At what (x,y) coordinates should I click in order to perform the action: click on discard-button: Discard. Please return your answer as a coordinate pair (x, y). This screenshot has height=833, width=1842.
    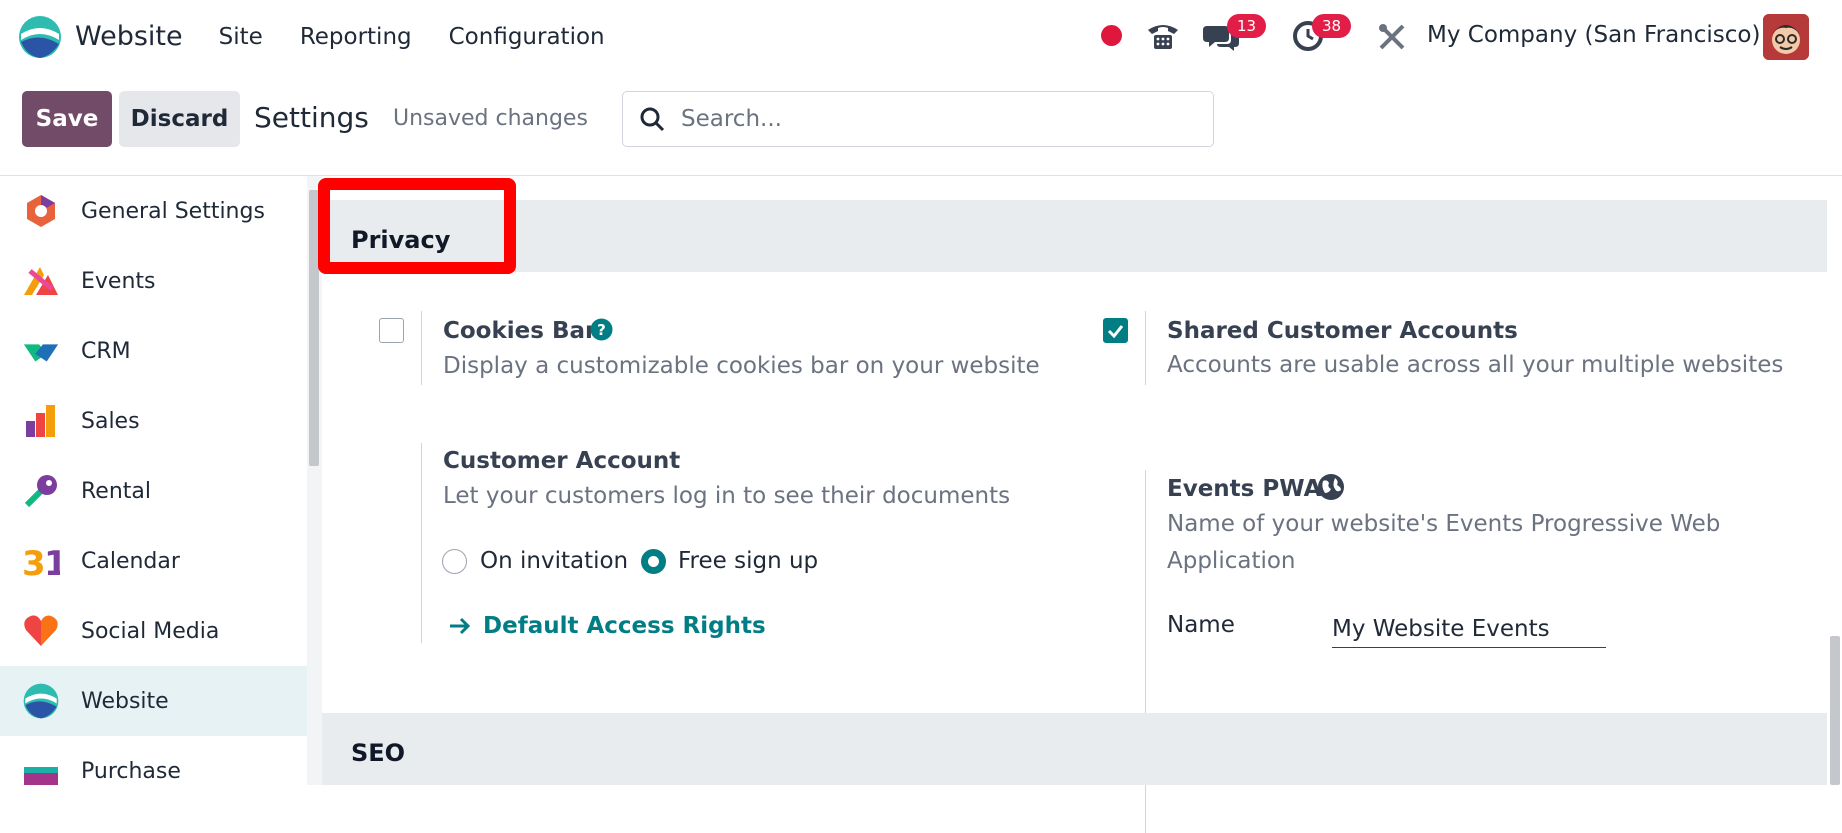
    Looking at the image, I should click on (179, 119).